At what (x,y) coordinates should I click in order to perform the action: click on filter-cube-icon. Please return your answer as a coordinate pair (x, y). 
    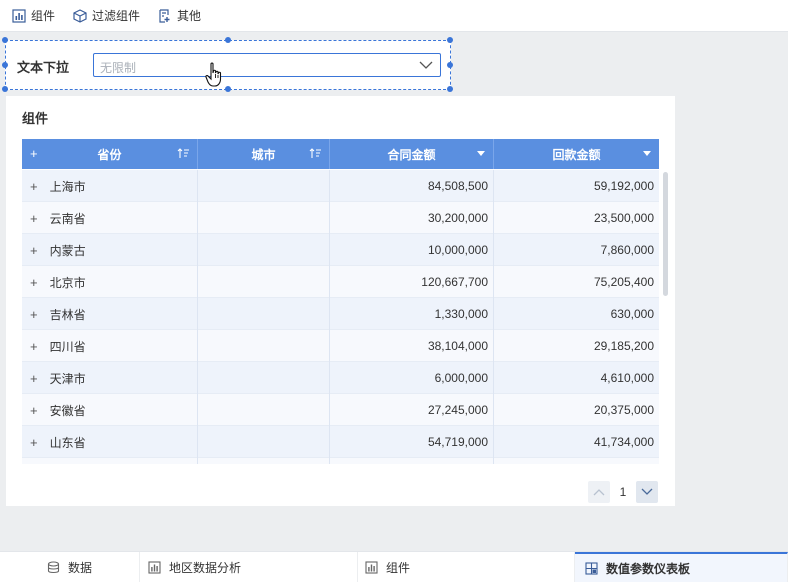
    Looking at the image, I should click on (80, 15).